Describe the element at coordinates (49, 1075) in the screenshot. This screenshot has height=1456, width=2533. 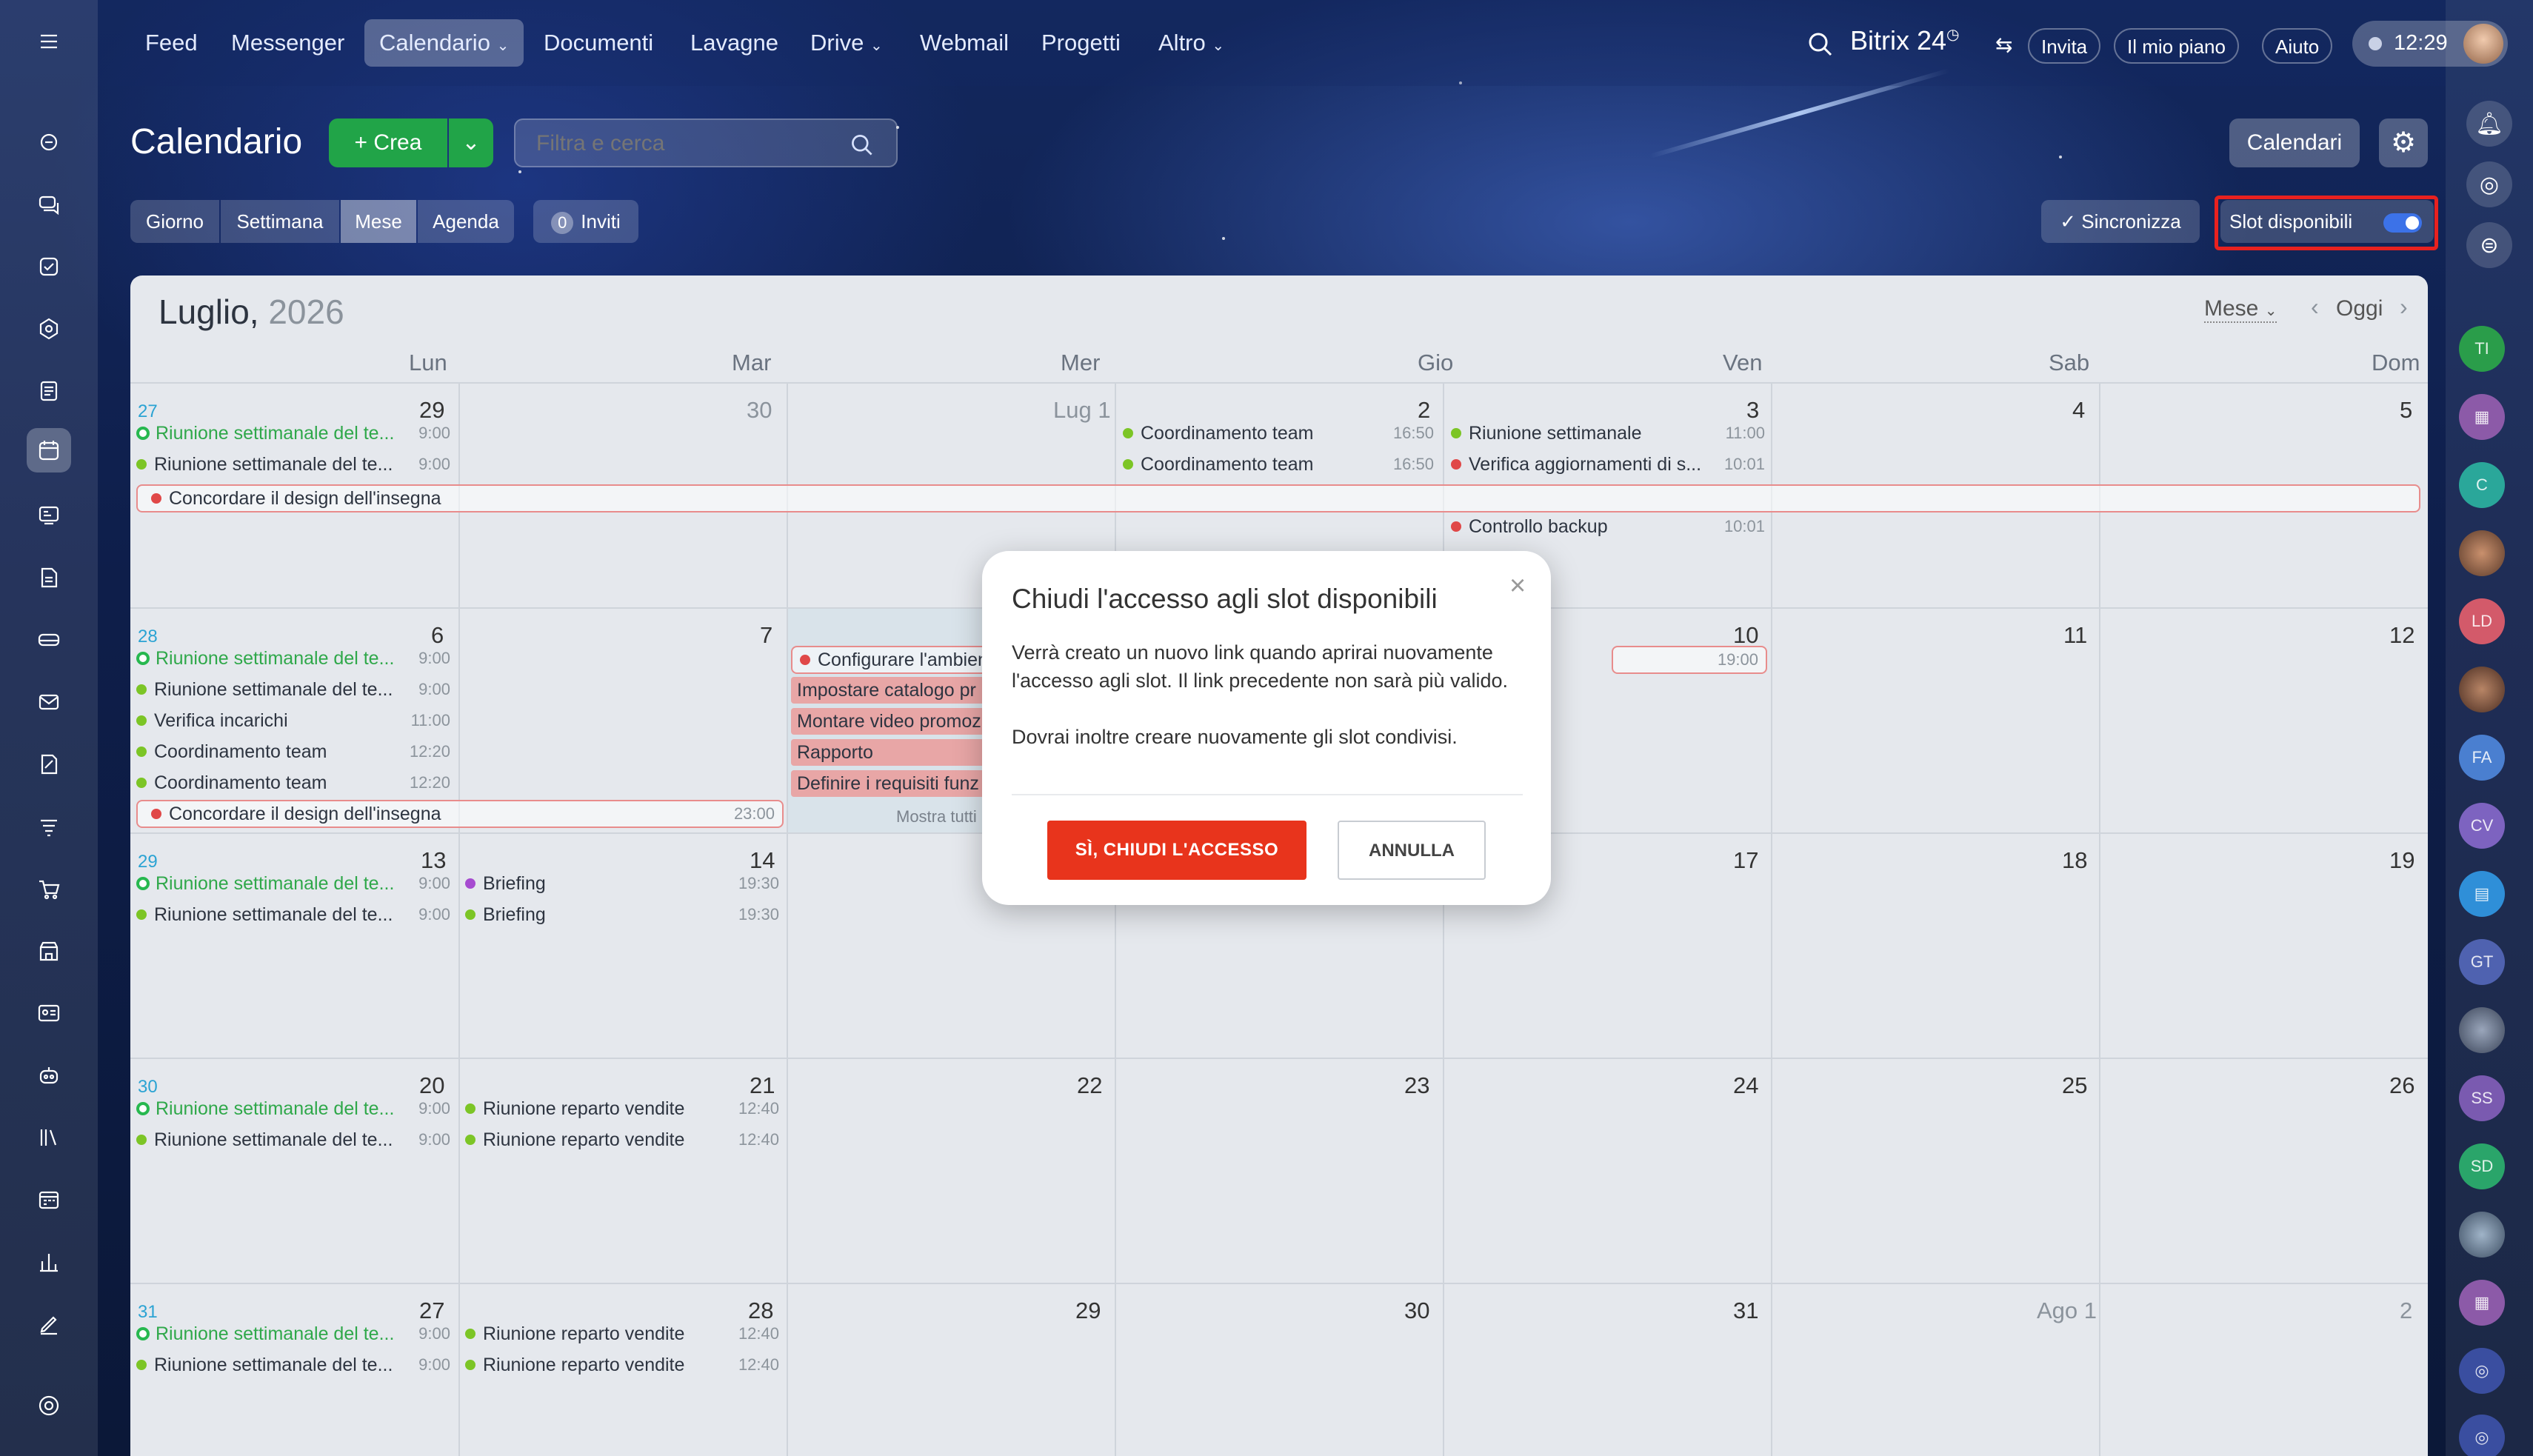
I see `bot-icon` at that location.